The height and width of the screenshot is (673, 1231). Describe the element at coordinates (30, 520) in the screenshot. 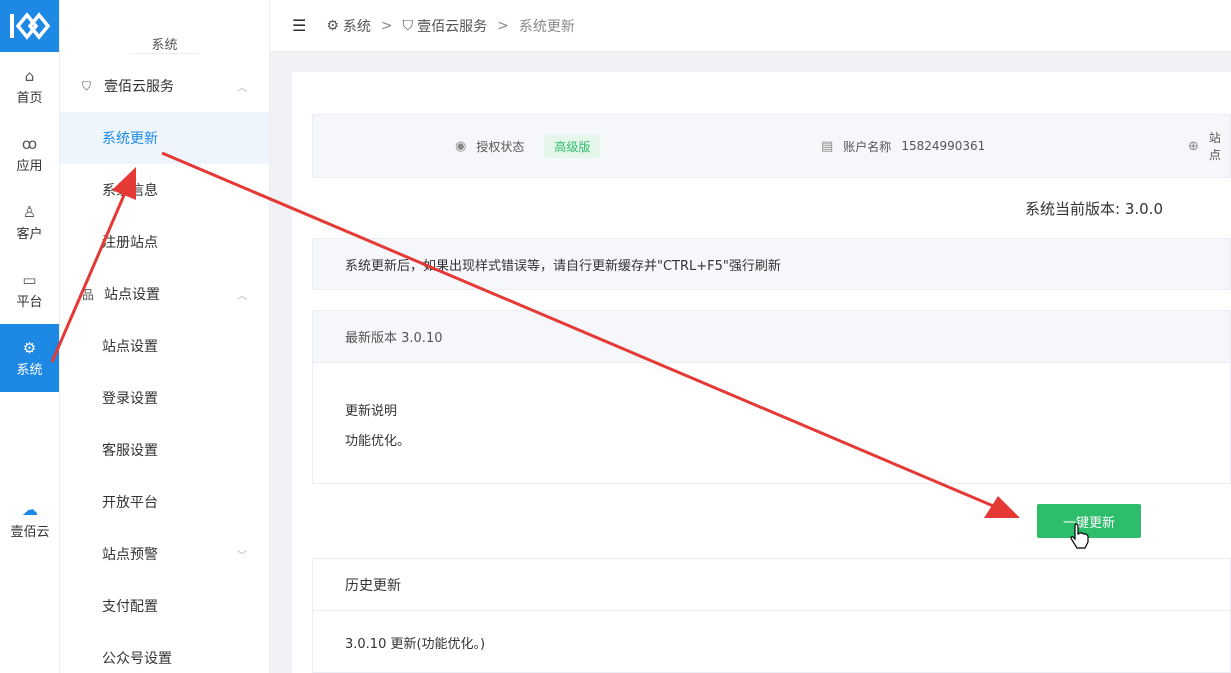

I see `rail-item-cloud: ☁ 壹佰云` at that location.